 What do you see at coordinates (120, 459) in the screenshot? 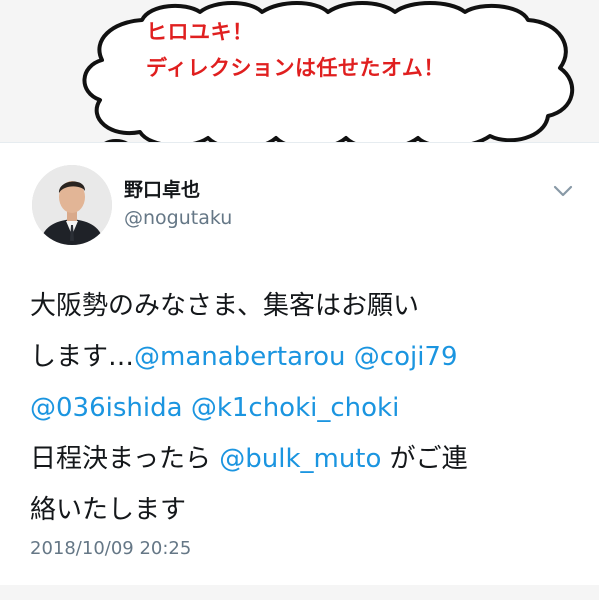
I see `tweet-text-segment: 日程決まったら` at bounding box center [120, 459].